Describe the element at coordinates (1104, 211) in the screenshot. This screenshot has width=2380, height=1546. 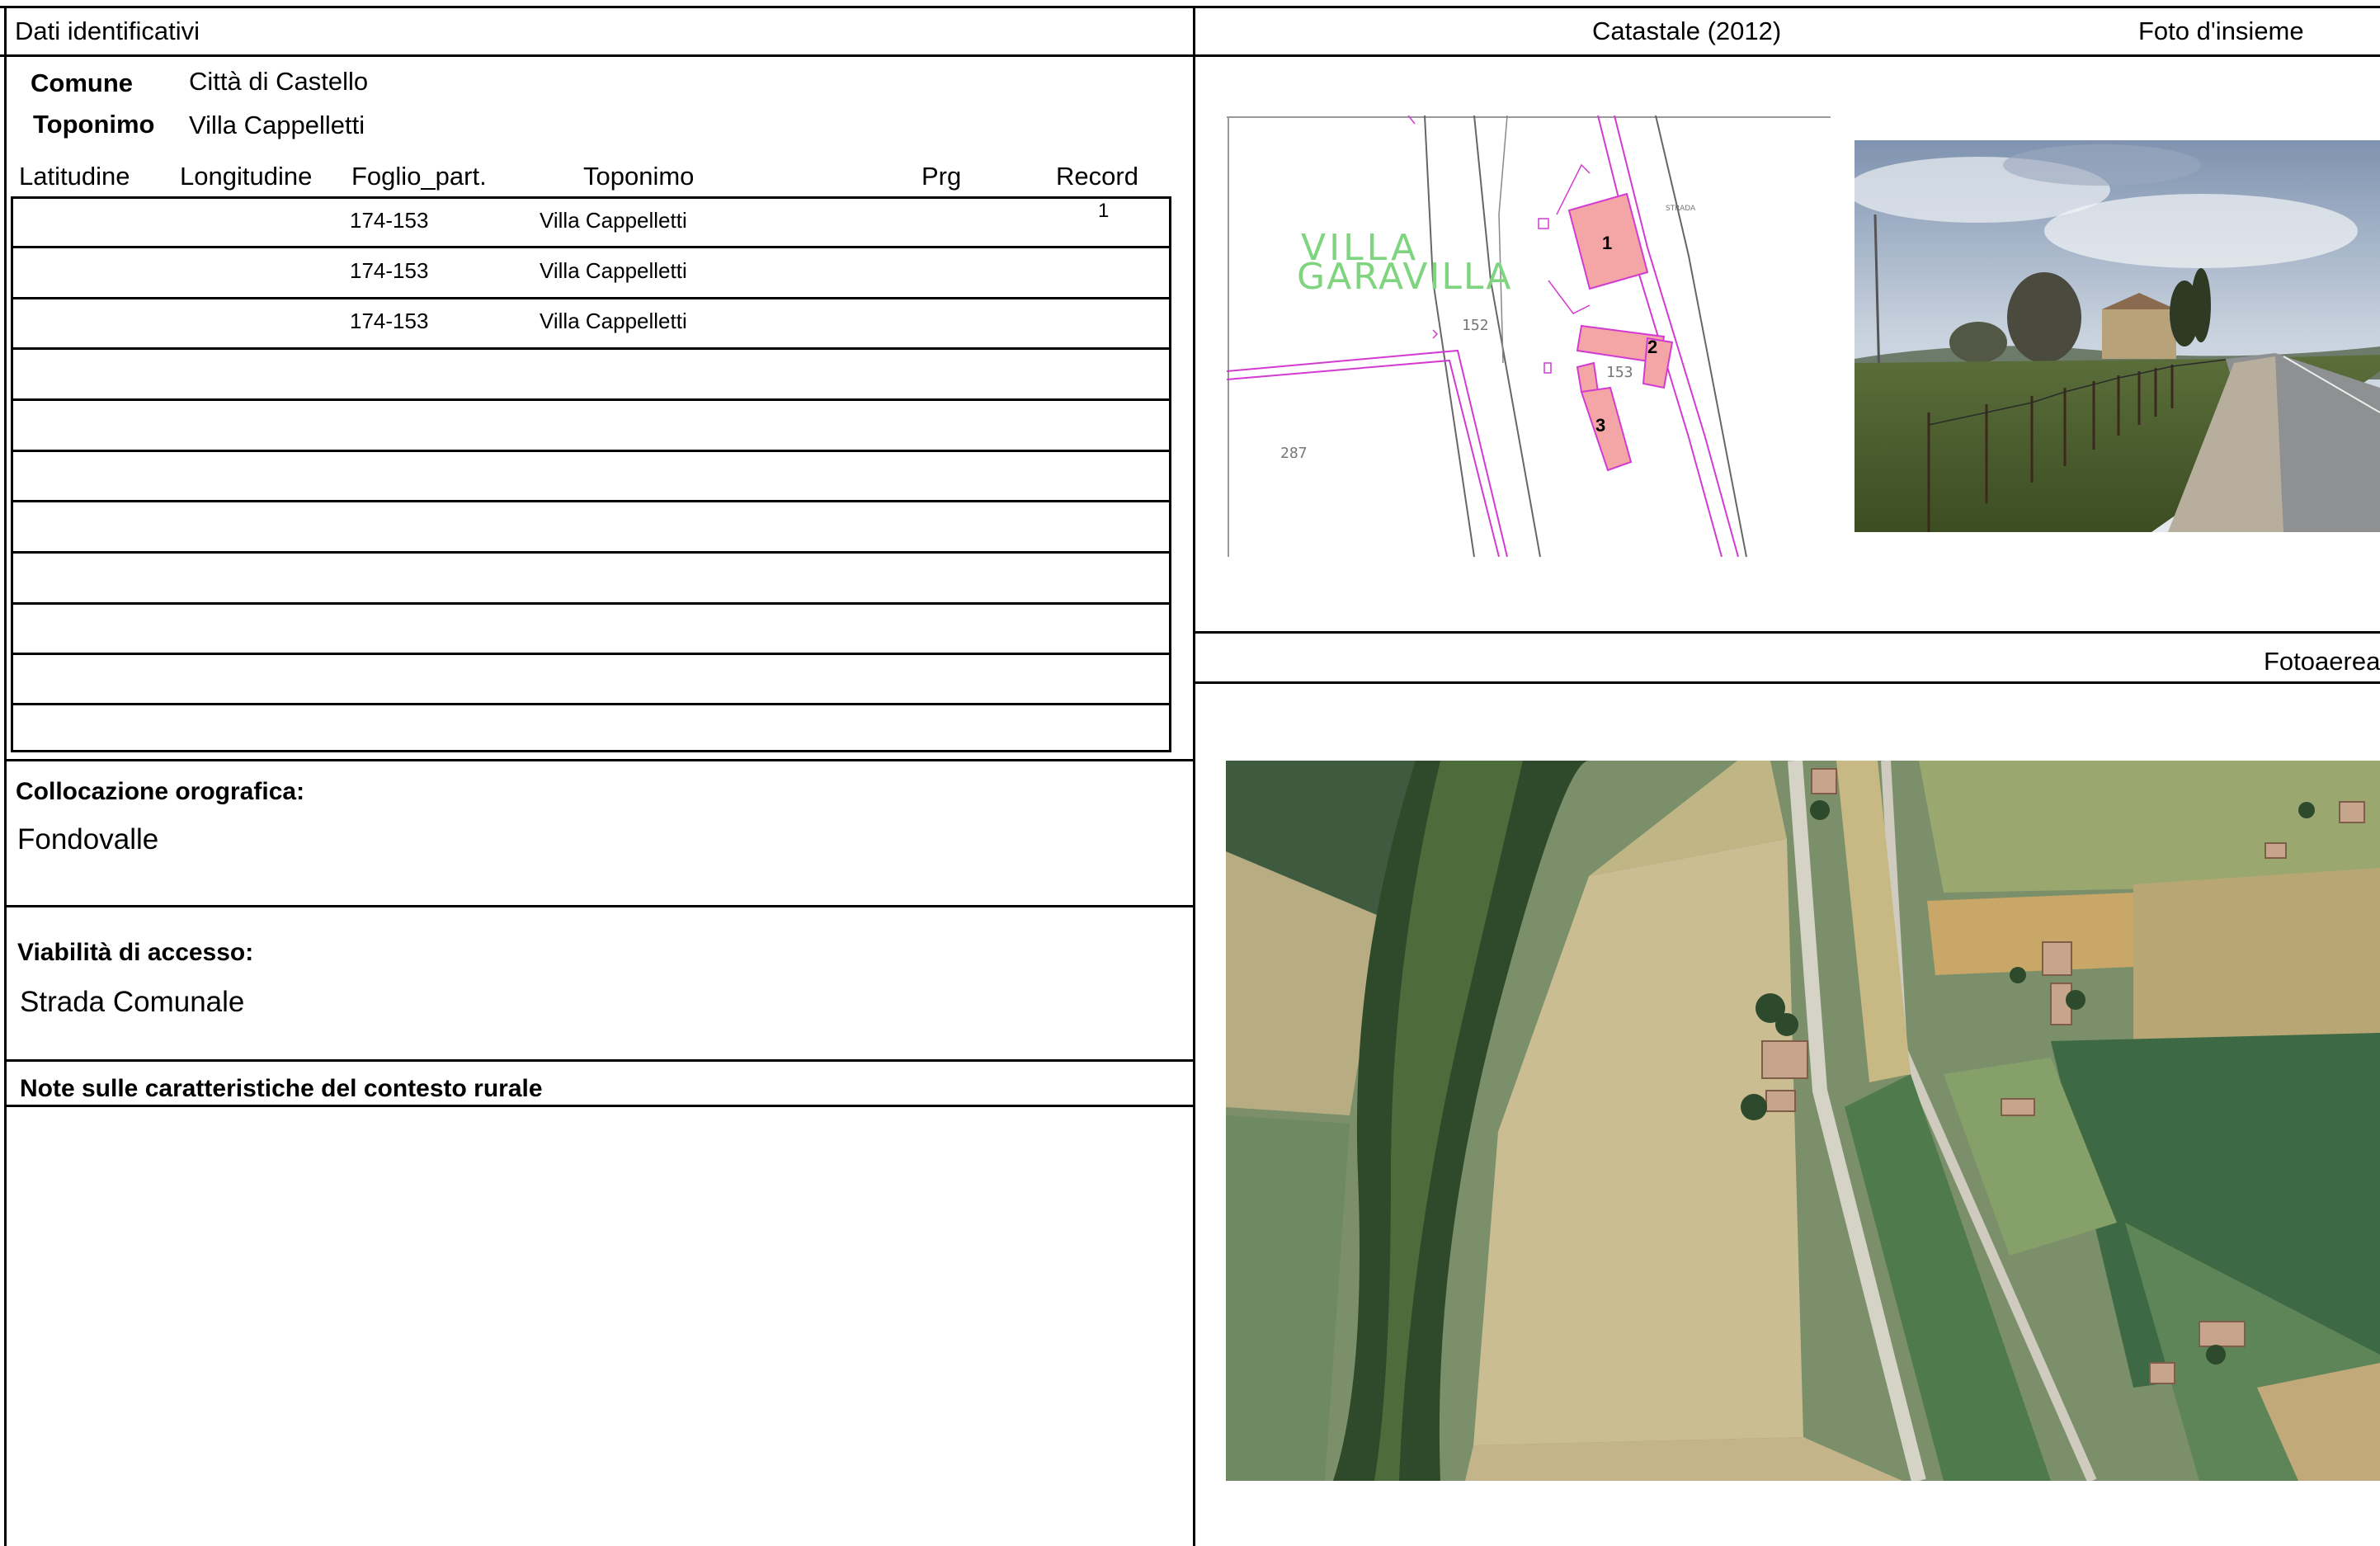
I see `table-cell-record: 1` at that location.